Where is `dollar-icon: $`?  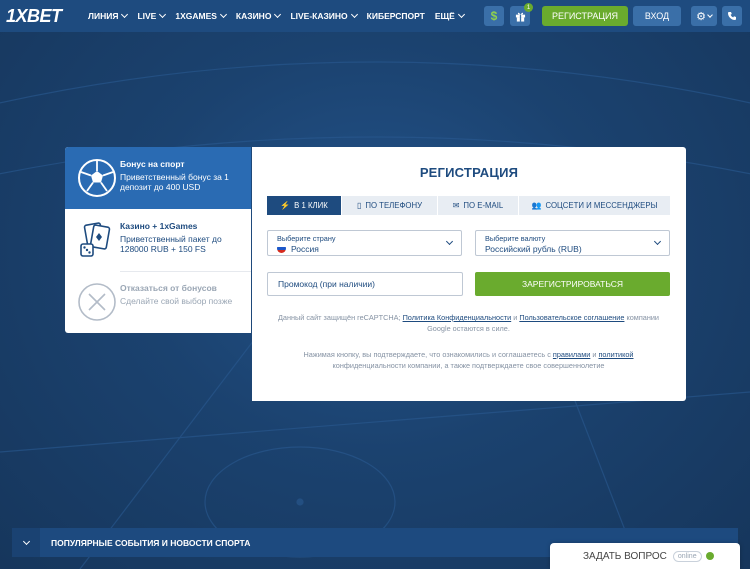
dollar-icon: $ is located at coordinates (494, 16).